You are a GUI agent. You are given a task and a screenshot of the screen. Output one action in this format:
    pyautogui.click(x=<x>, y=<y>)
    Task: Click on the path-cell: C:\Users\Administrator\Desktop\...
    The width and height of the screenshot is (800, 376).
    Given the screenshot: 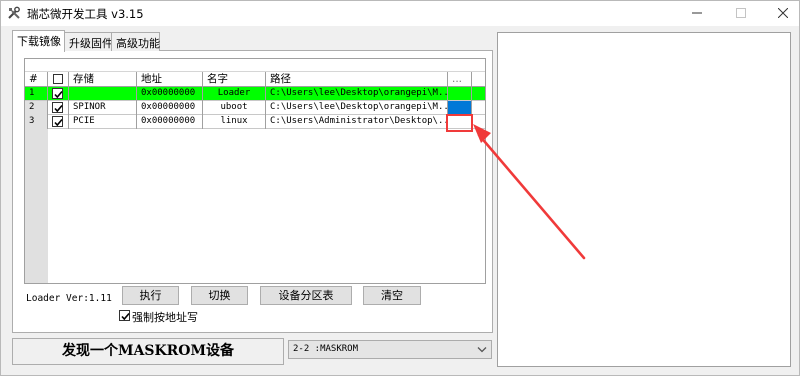 What is the action you would take?
    pyautogui.click(x=357, y=122)
    